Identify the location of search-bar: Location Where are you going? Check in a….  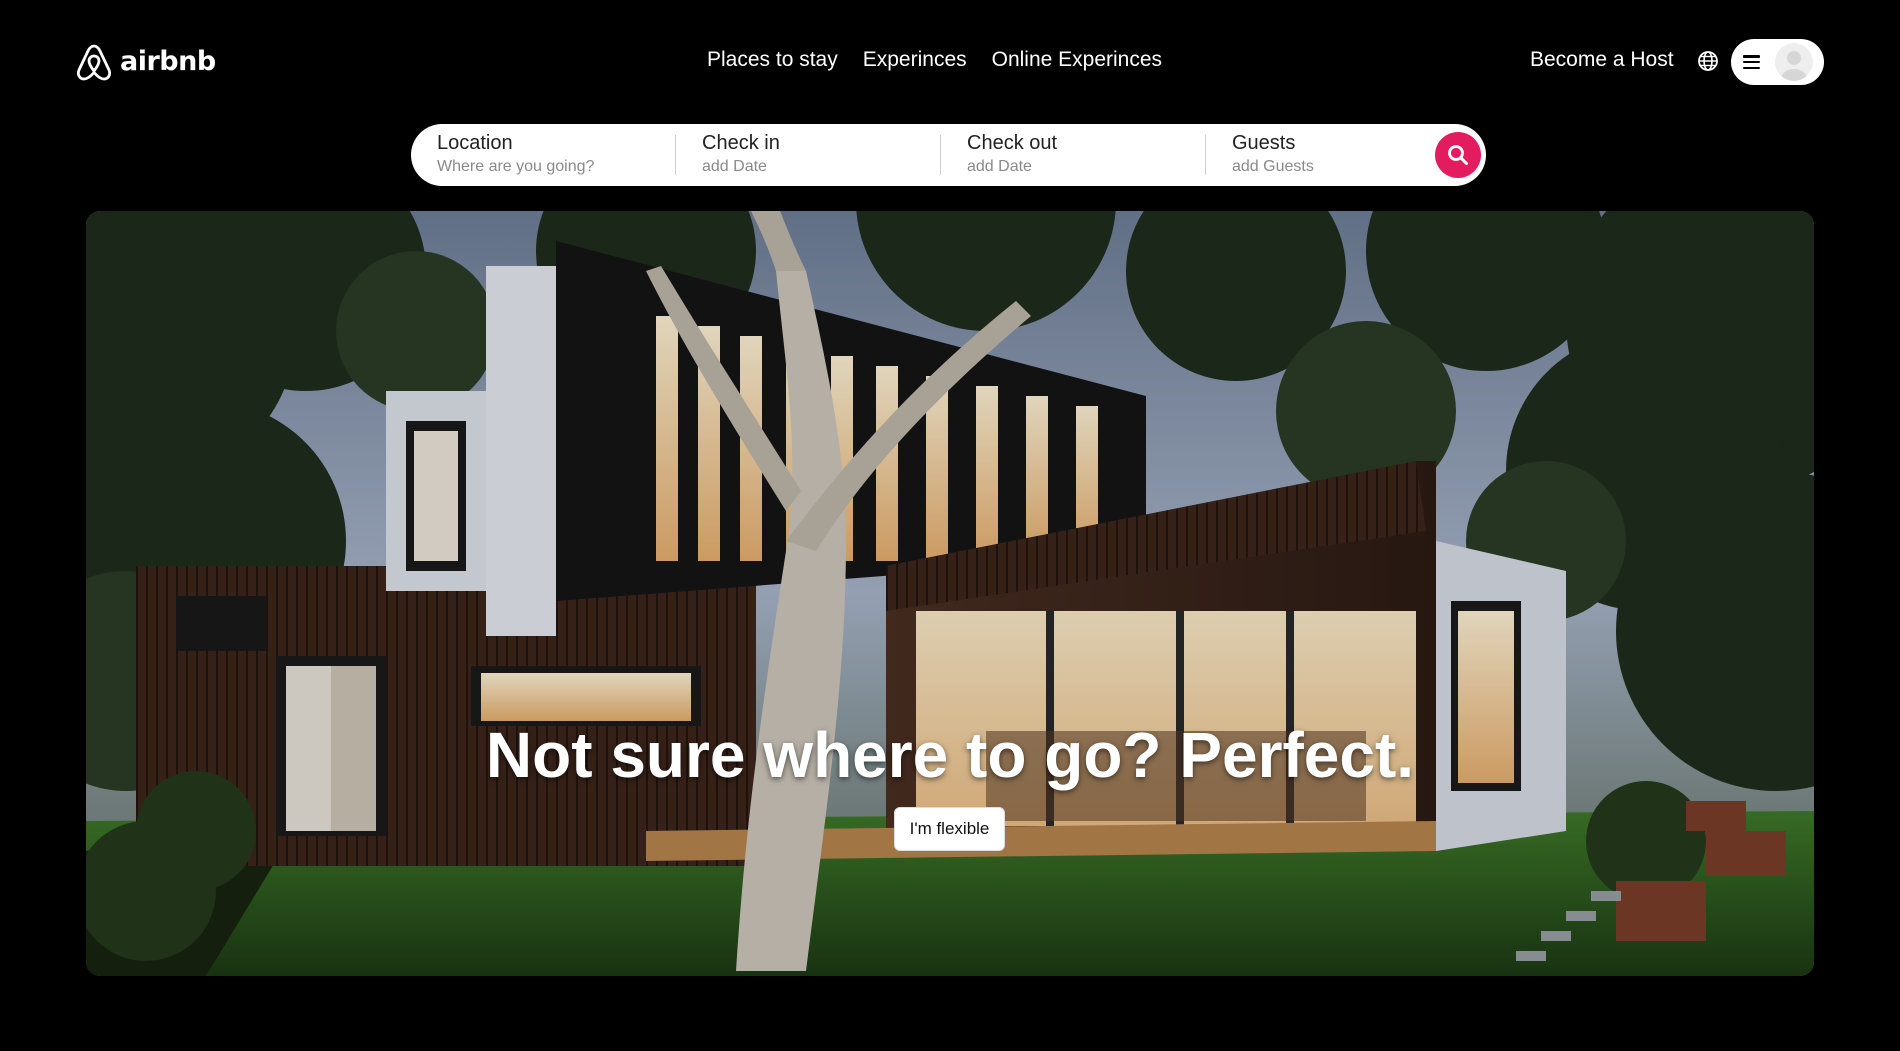
(948, 155).